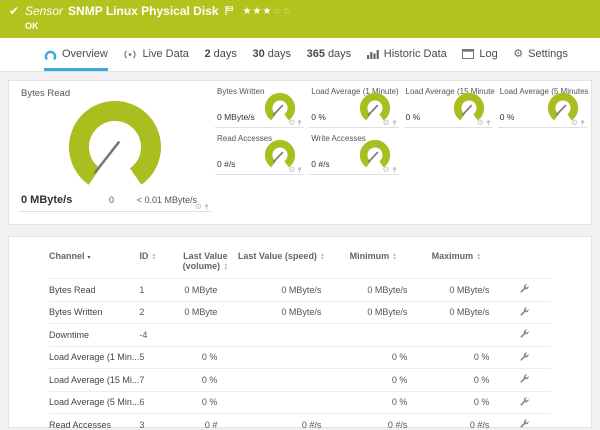  I want to click on tab-label: Live Data, so click(165, 54).